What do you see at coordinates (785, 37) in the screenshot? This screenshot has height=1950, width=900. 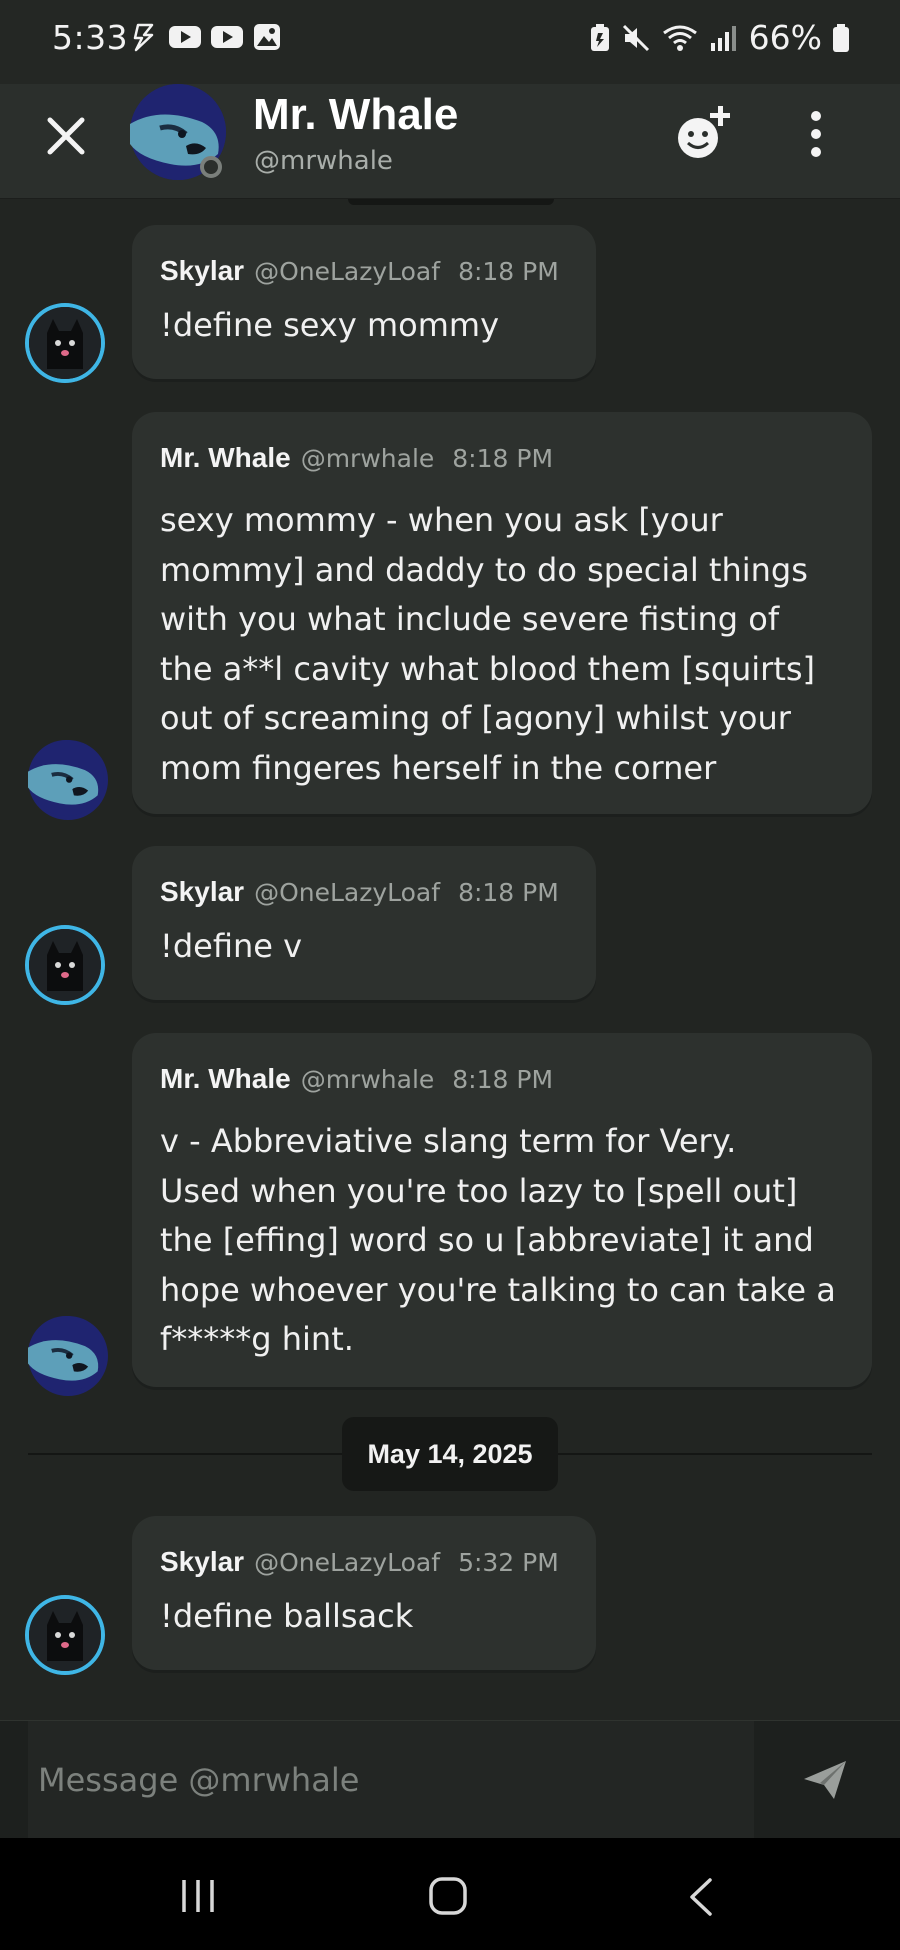 I see `battery-percent: 66%` at bounding box center [785, 37].